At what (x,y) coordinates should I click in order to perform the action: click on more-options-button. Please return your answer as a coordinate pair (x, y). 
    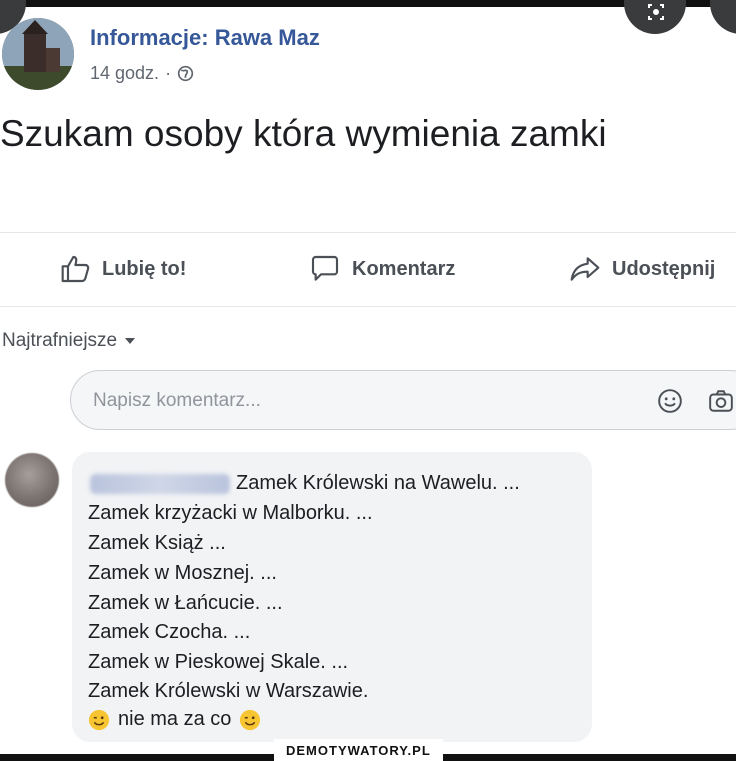
    Looking at the image, I should click on (723, 17).